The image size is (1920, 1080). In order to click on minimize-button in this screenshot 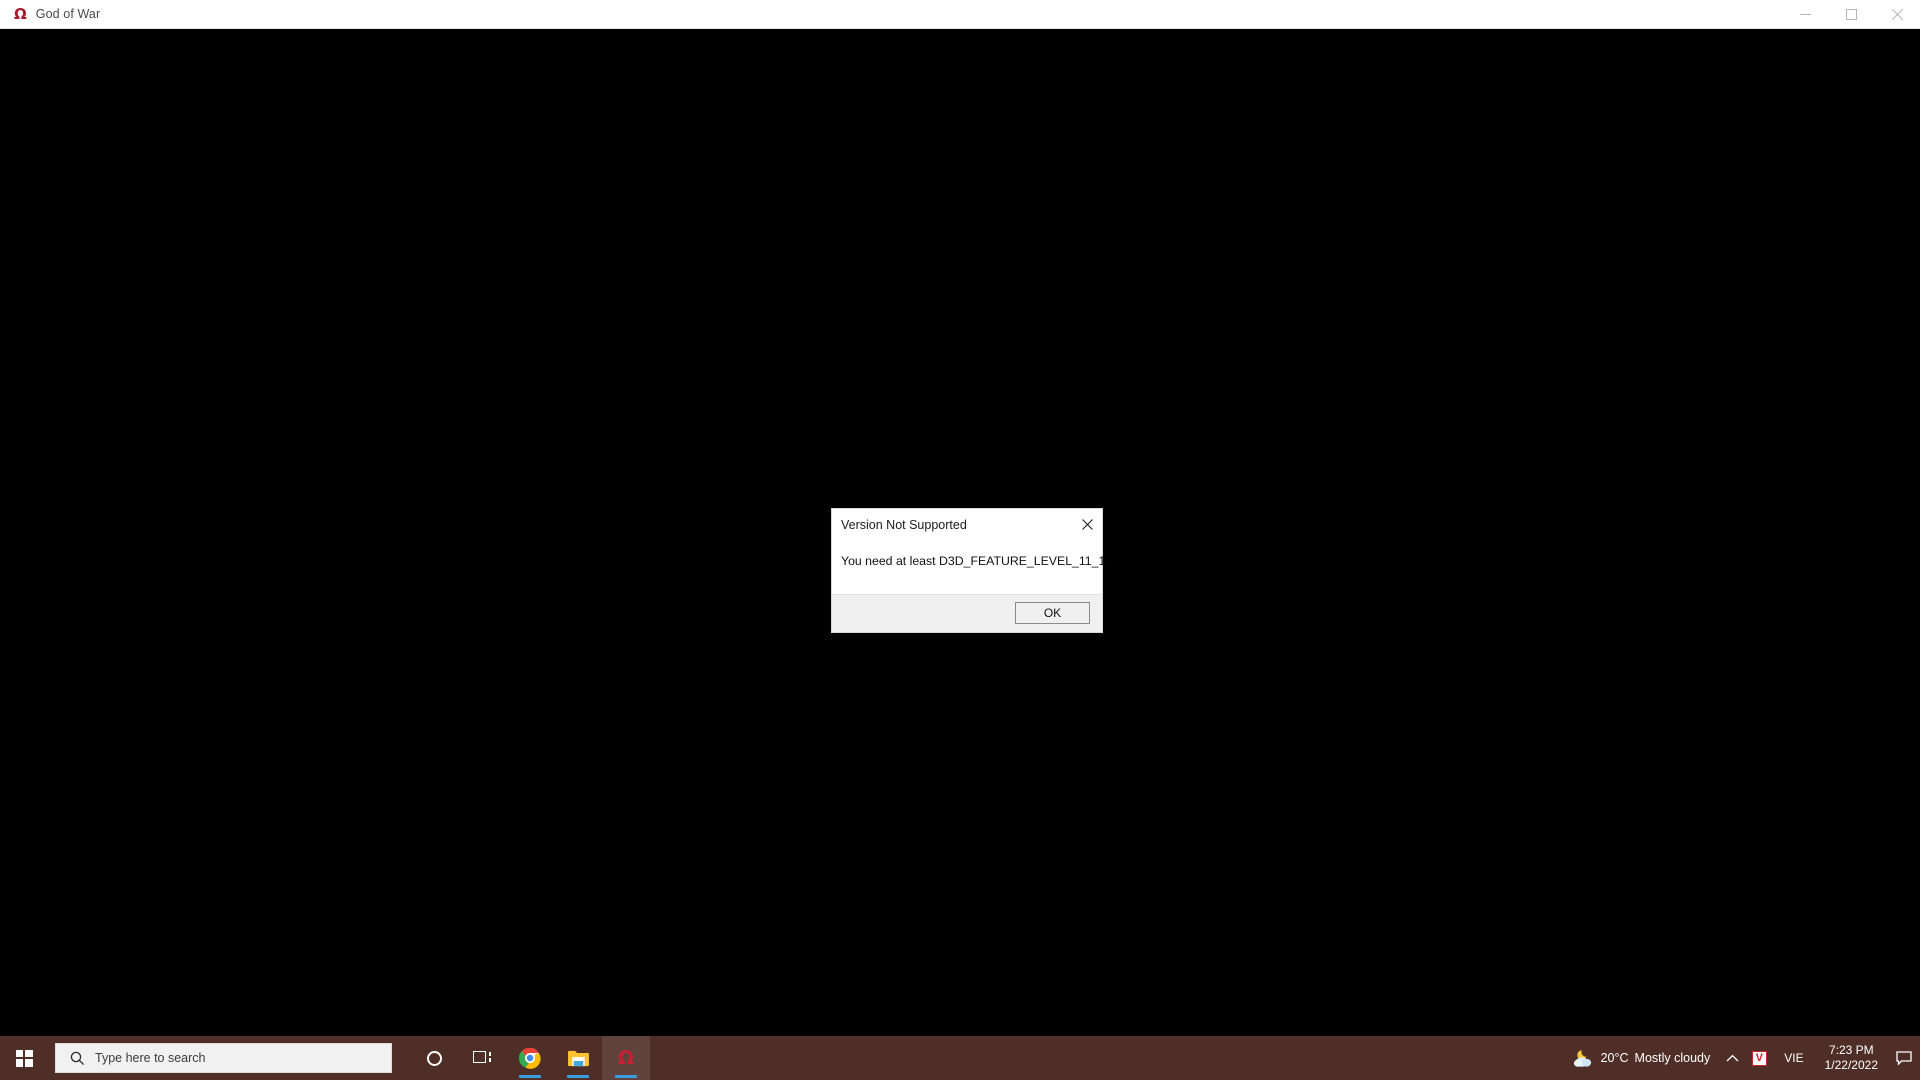, I will do `click(1805, 14)`.